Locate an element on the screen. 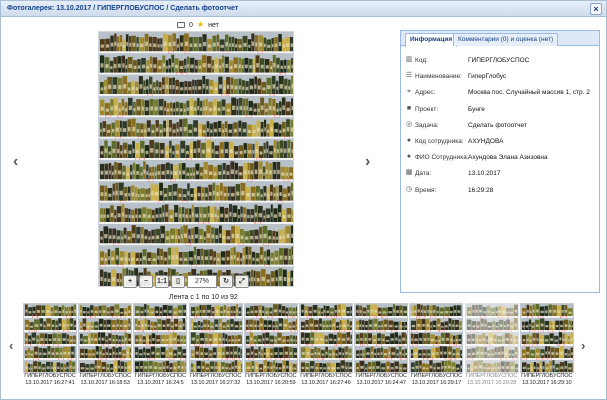 This screenshot has height=400, width=607. thumbnail: ГИПЕРГЛОБУСПОС 13.10.2017 16:29:28 is located at coordinates (491, 344).